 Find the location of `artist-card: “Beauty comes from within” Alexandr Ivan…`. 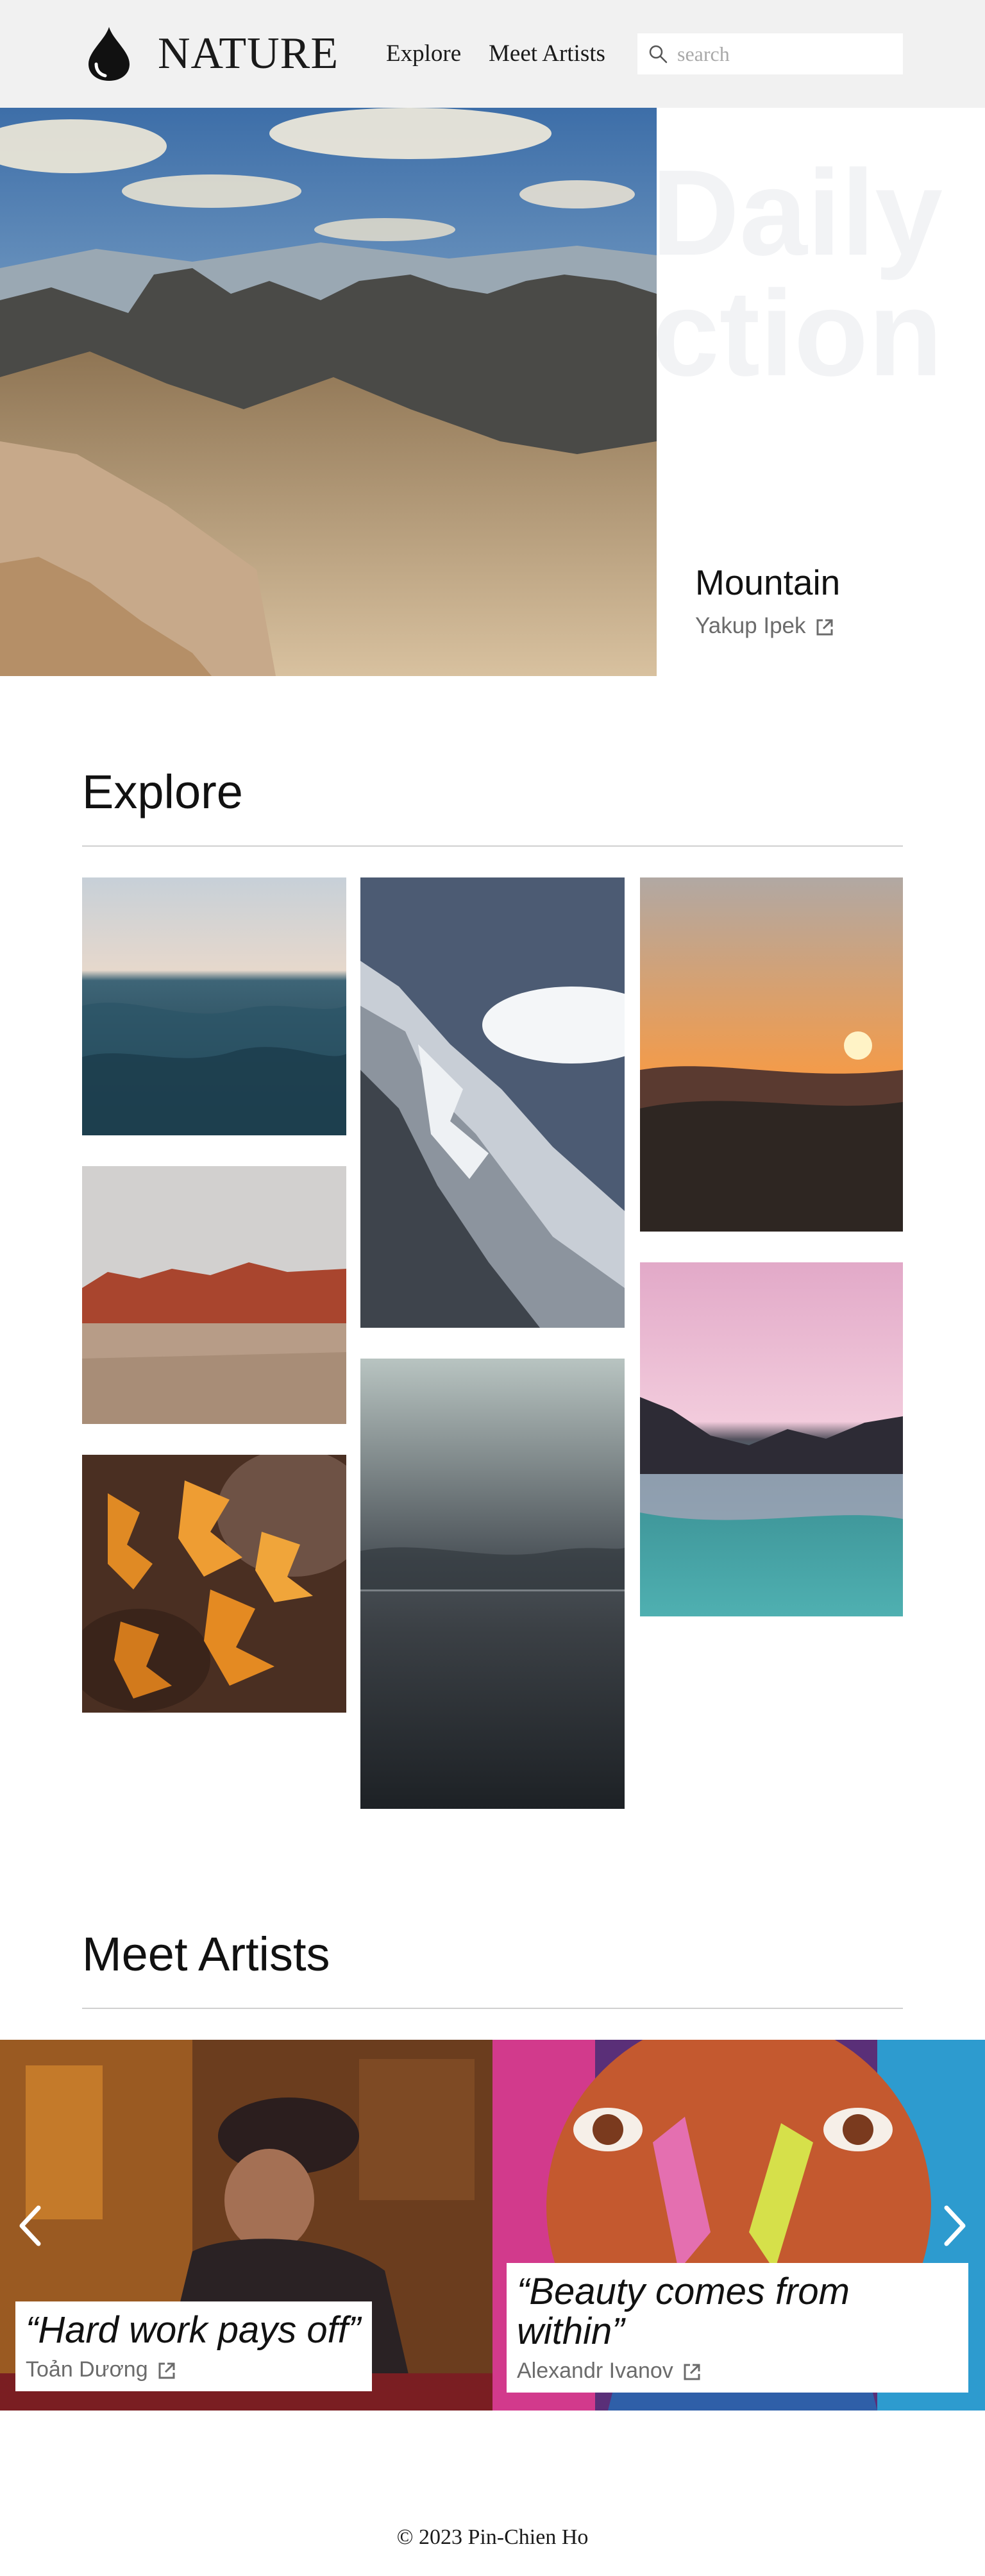

artist-card: “Beauty comes from within” Alexandr Ivan… is located at coordinates (738, 2225).